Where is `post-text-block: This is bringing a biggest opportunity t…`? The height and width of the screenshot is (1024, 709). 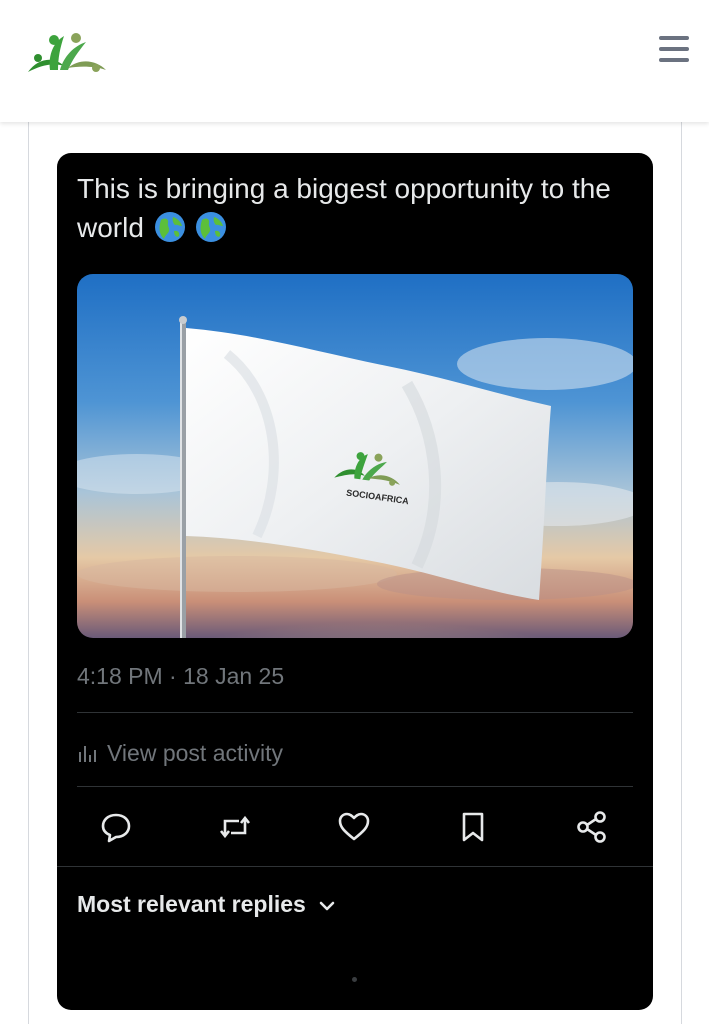 post-text-block: This is bringing a biggest opportunity t… is located at coordinates (357, 208).